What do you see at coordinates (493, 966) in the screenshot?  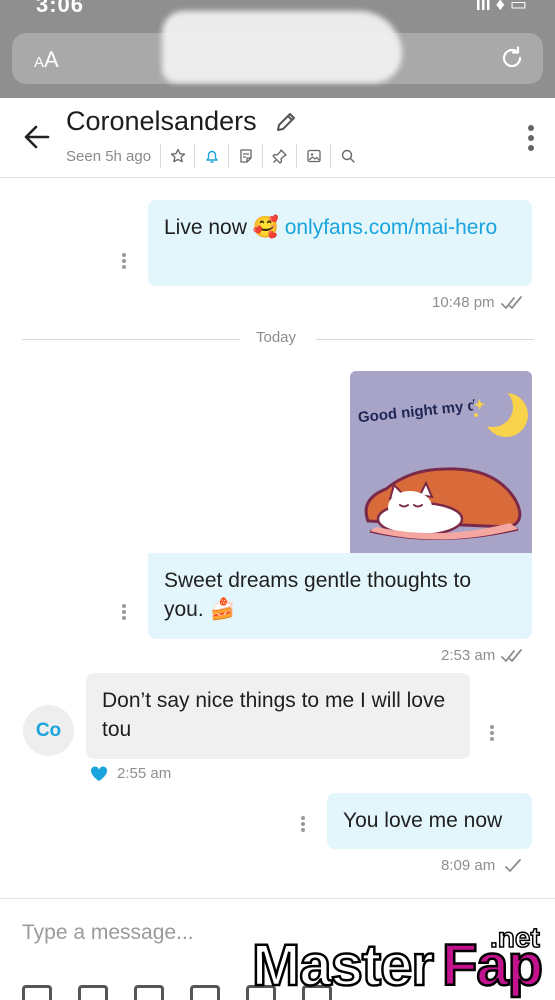 I see `watermark-fap: Fap` at bounding box center [493, 966].